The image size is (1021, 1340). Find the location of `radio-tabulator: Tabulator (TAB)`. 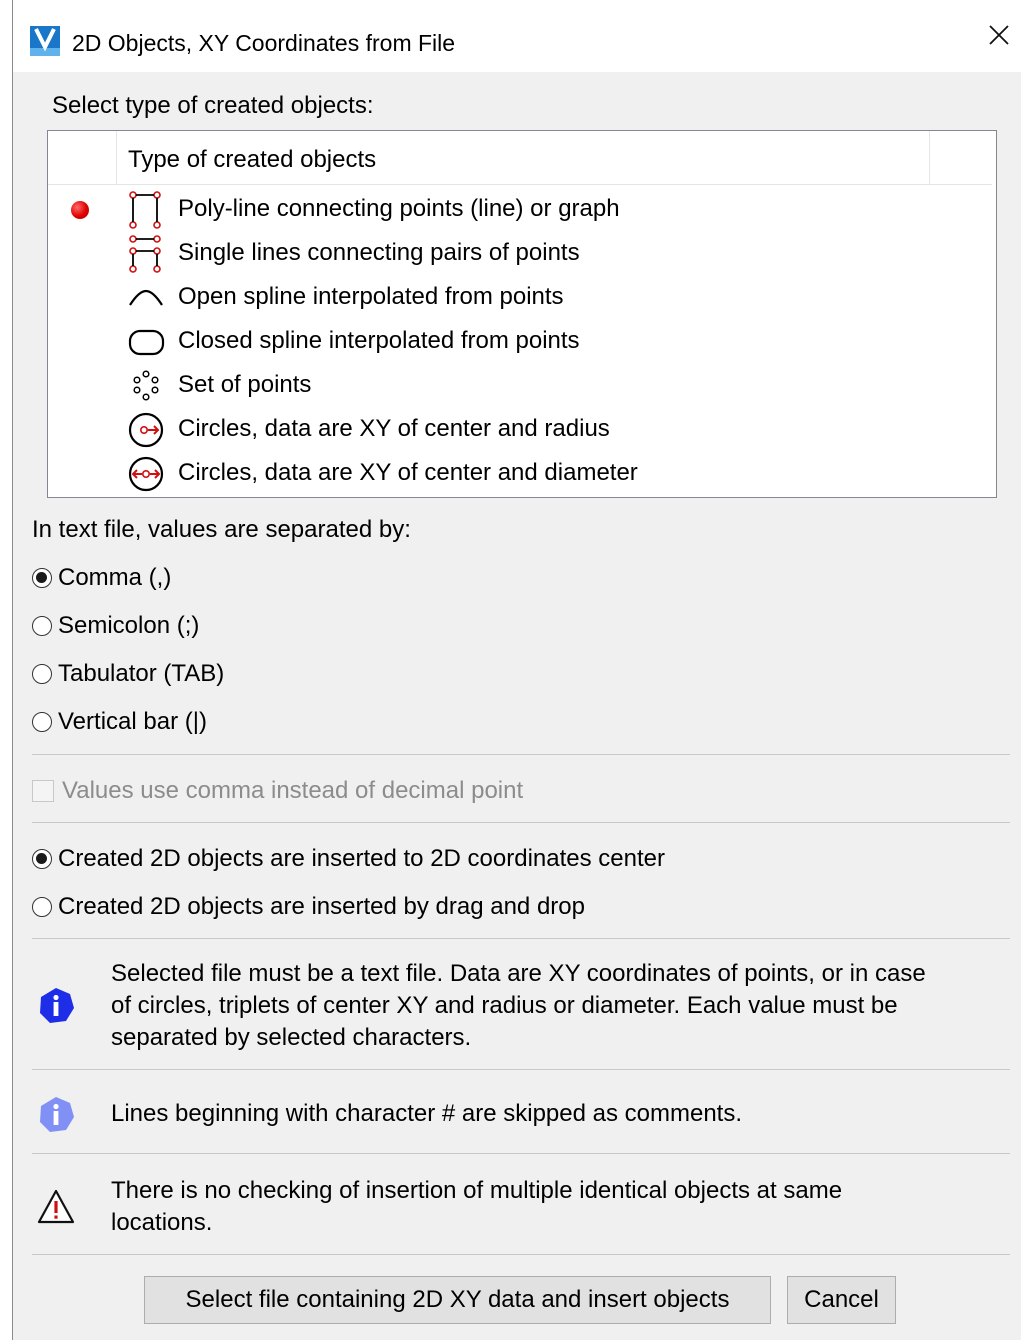

radio-tabulator: Tabulator (TAB) is located at coordinates (128, 674).